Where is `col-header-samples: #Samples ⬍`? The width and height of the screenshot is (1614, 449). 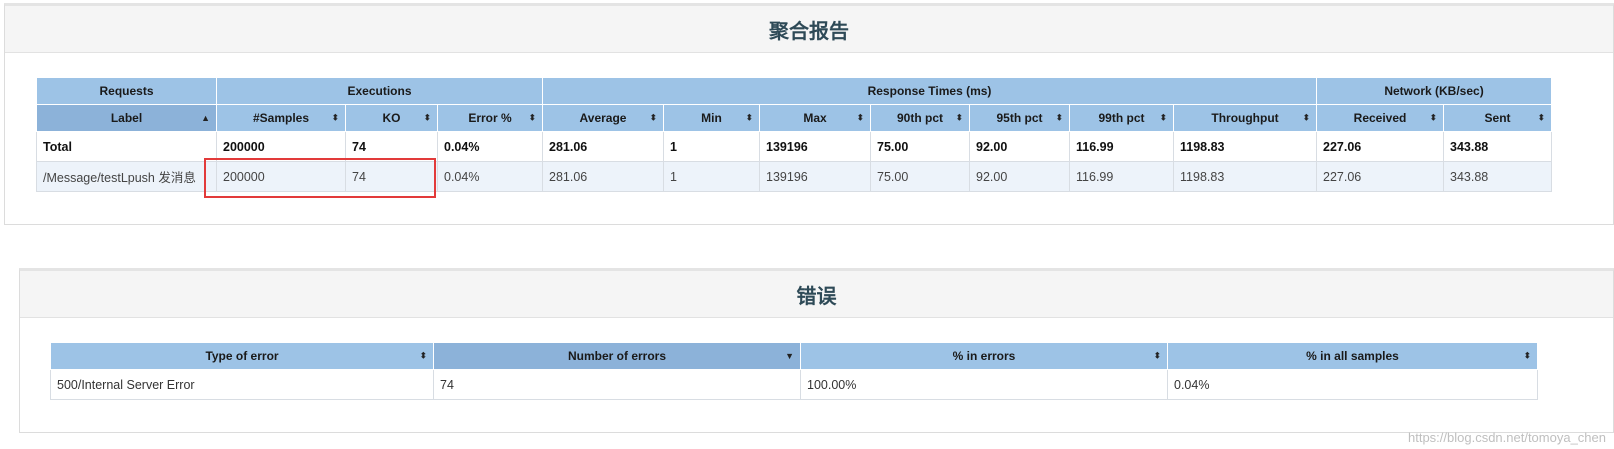
col-header-samples: #Samples ⬍ is located at coordinates (281, 118).